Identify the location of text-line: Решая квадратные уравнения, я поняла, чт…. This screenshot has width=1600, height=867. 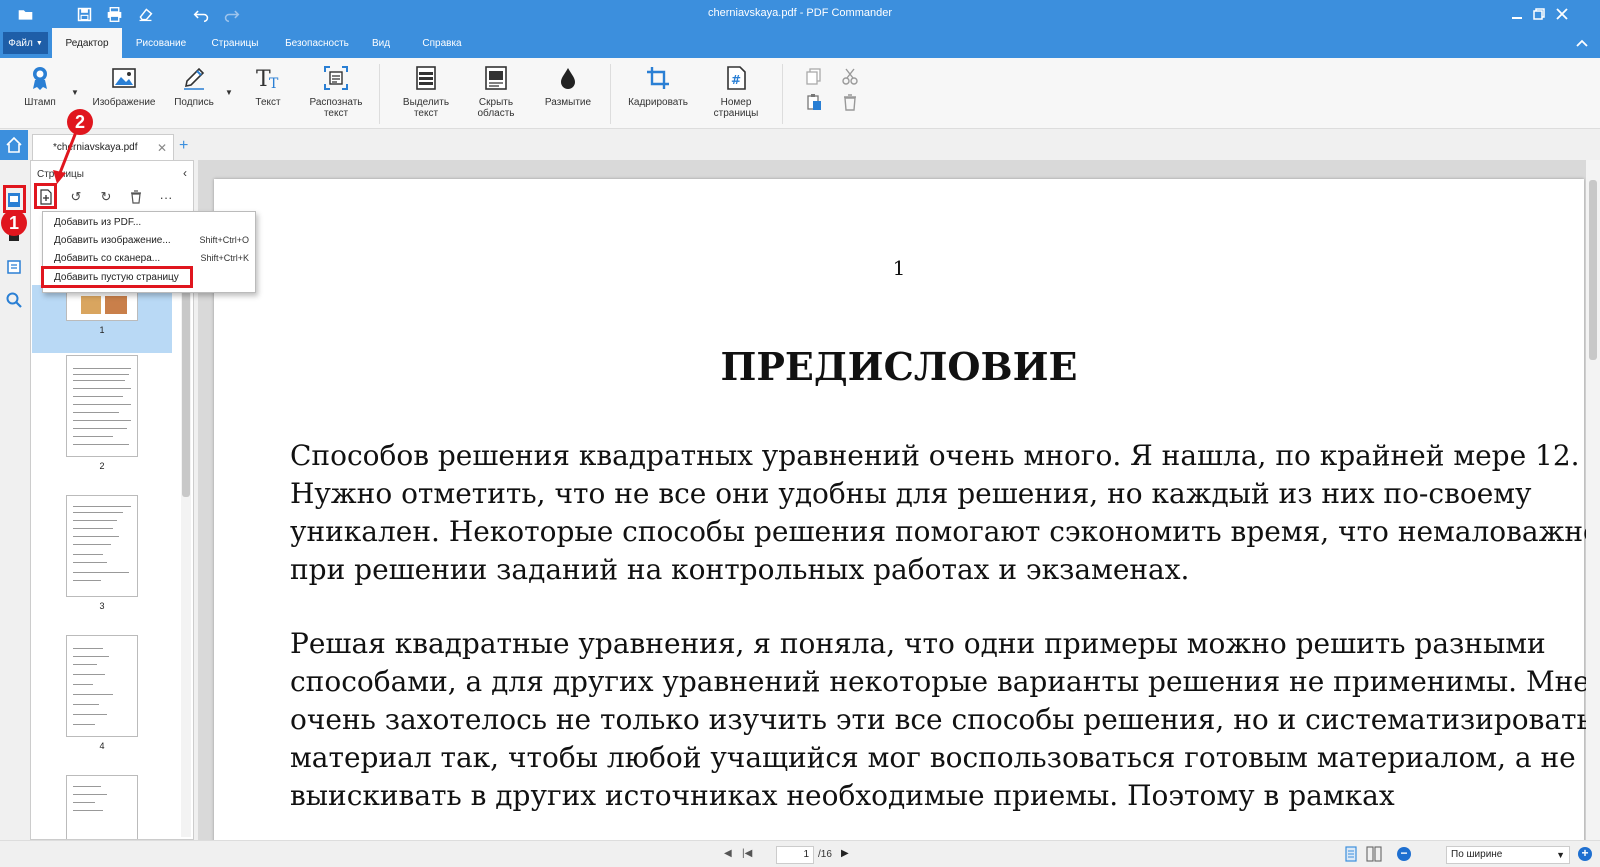
(918, 643).